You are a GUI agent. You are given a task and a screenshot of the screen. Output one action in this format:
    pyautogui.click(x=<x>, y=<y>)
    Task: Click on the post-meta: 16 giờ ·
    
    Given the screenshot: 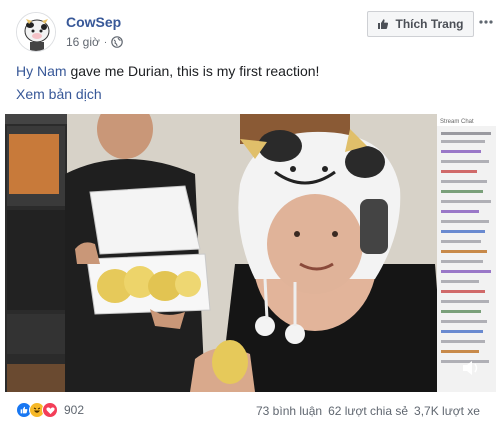 What is the action you would take?
    pyautogui.click(x=95, y=42)
    